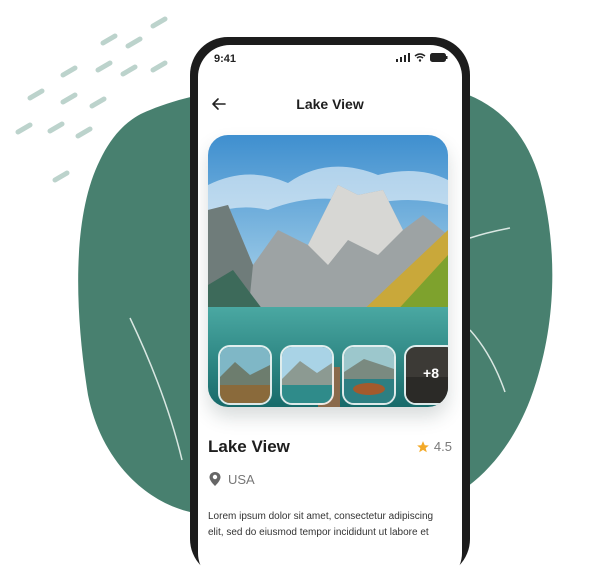  What do you see at coordinates (403, 57) in the screenshot?
I see `signal-icon` at bounding box center [403, 57].